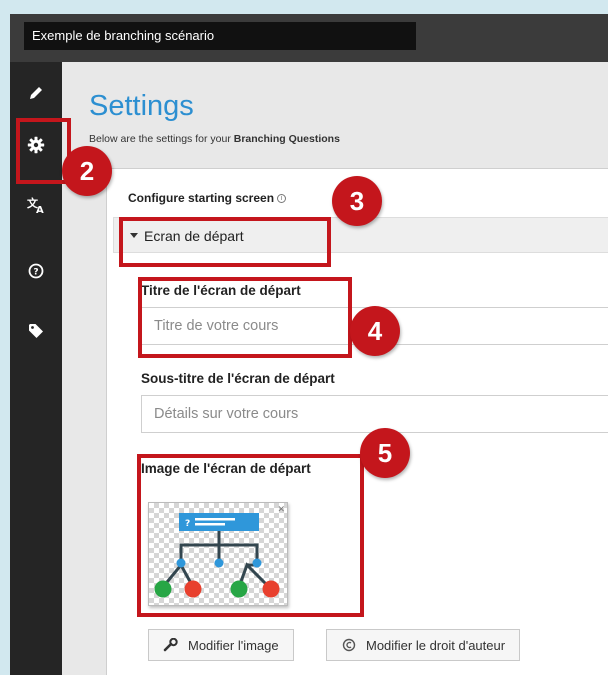 This screenshot has width=608, height=675. I want to click on annotation-badge-3: 3, so click(357, 201).